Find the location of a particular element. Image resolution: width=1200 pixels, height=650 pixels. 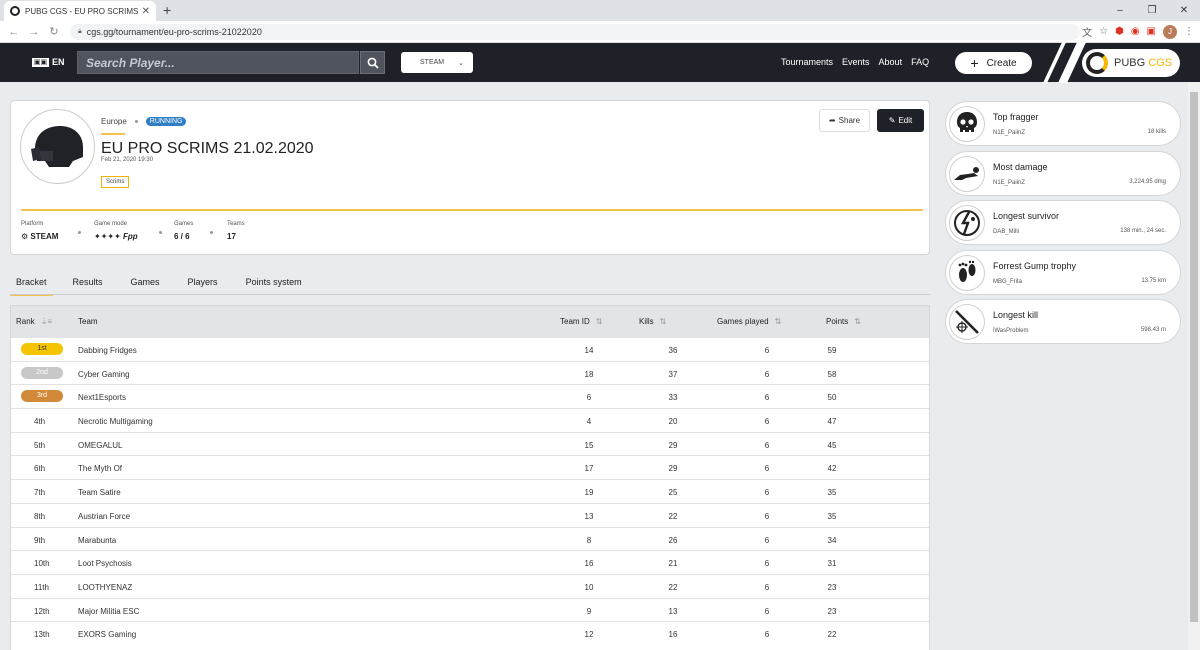

award-card: Forrest Gump trophy MBG_Frita 13.75 km is located at coordinates (1063, 272).